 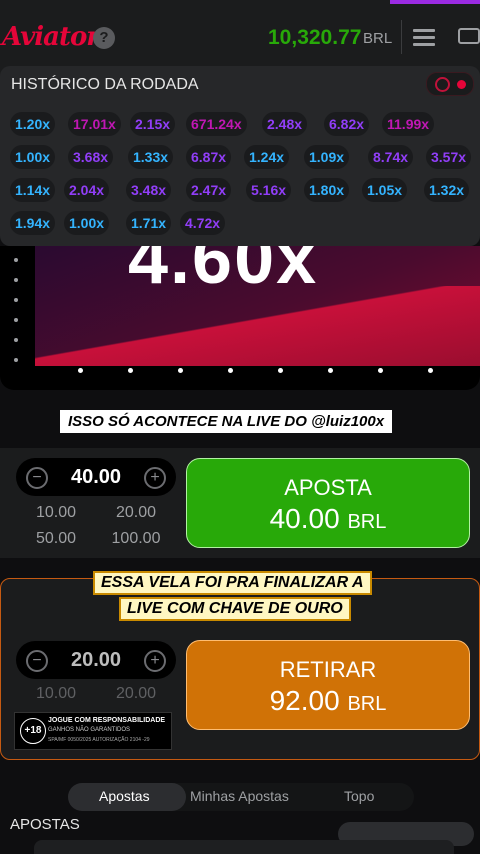 I want to click on balance-currency: BRL, so click(x=378, y=38).